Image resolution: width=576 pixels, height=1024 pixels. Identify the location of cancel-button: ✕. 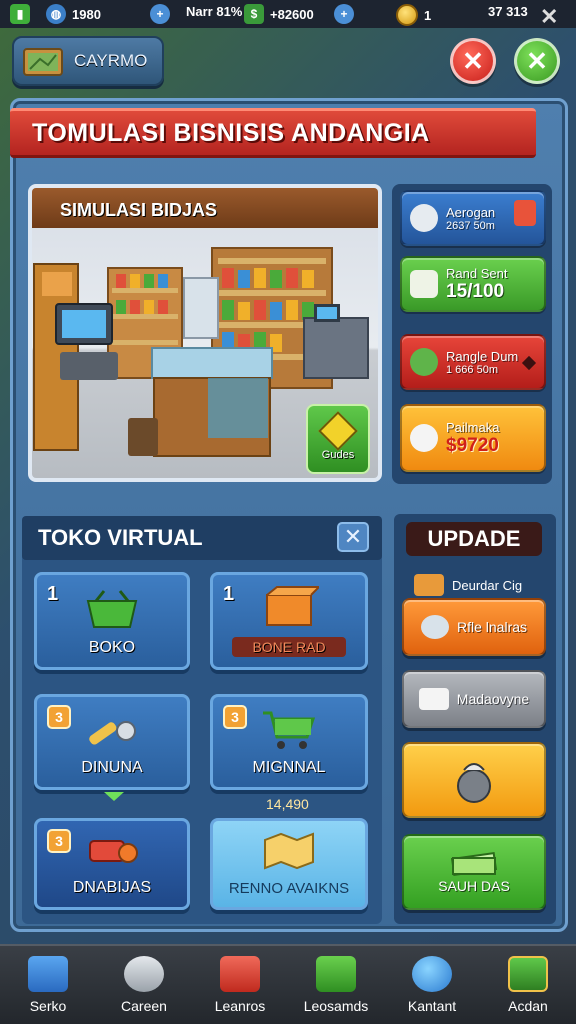
(473, 61).